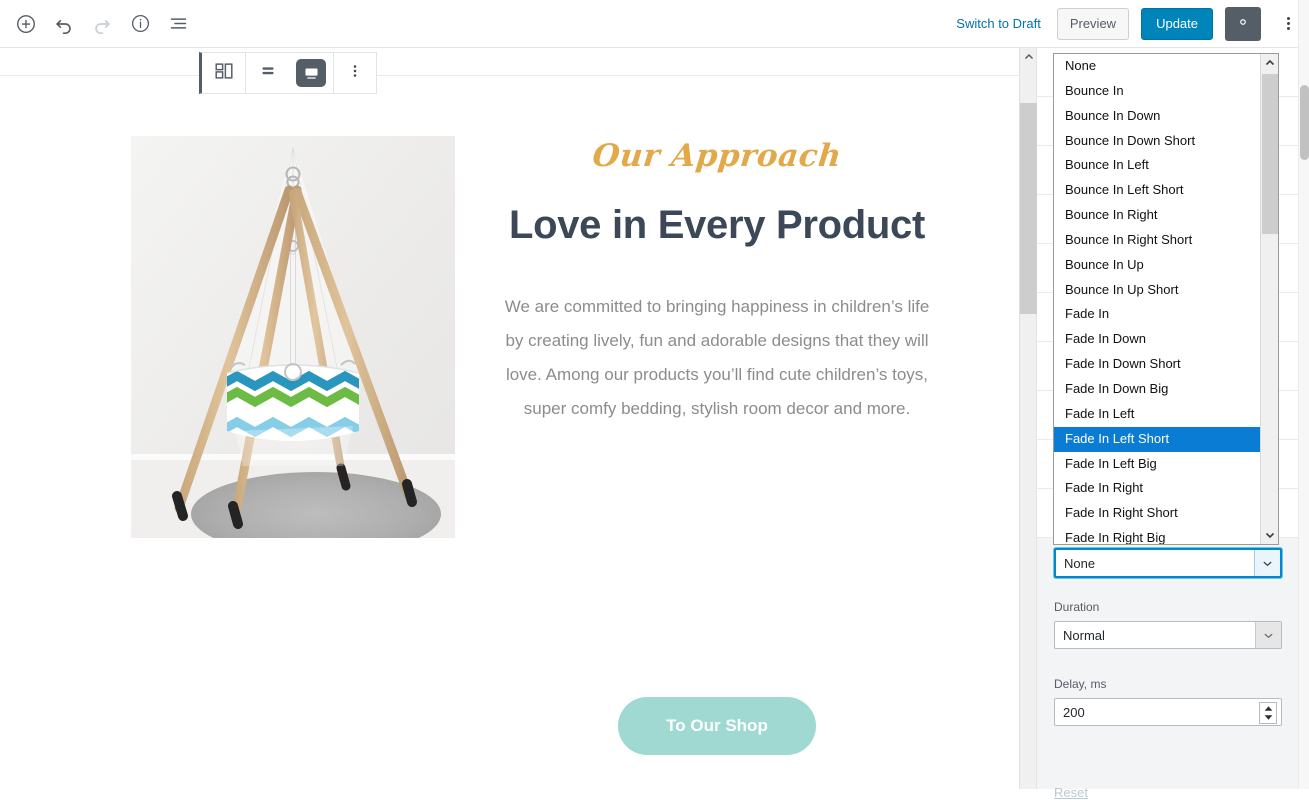 This screenshot has height=800, width=1309. I want to click on media-on-top-icon, so click(311, 73).